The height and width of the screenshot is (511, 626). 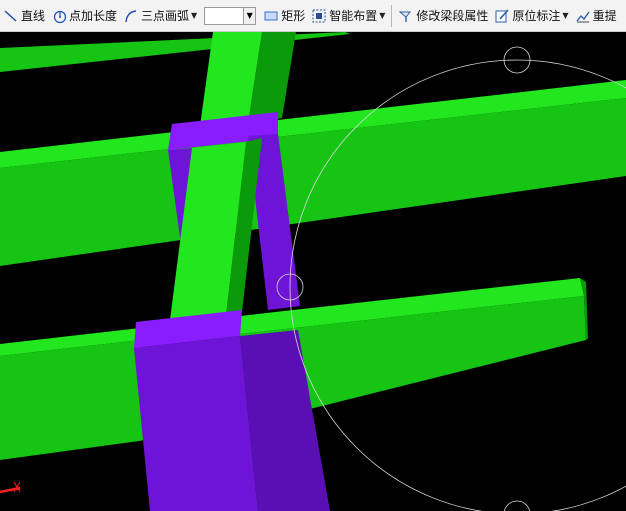 I want to click on modify-beam-label: 修改梁段属性, so click(x=452, y=16).